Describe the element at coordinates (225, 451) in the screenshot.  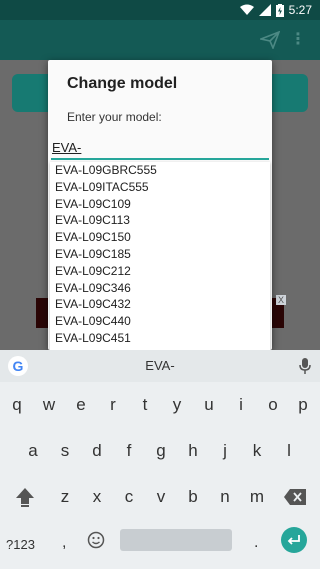
I see `key-j: j` at that location.